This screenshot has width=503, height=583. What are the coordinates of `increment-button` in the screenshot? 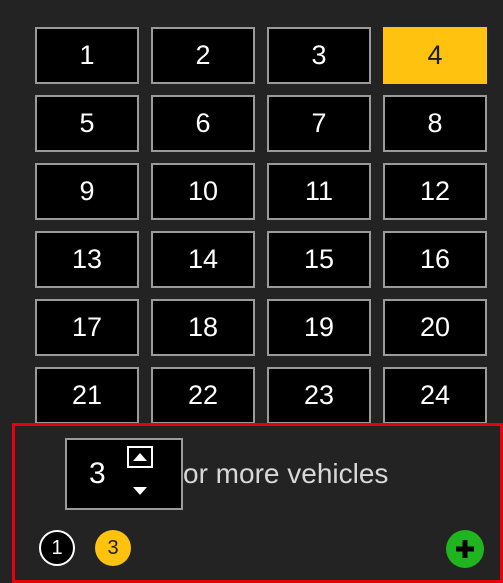 It's located at (140, 457).